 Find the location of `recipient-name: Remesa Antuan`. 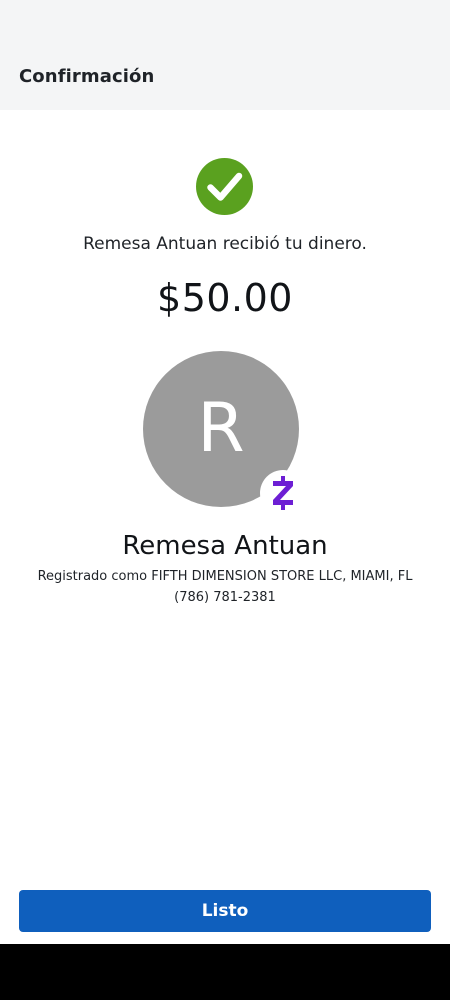

recipient-name: Remesa Antuan is located at coordinates (225, 546).